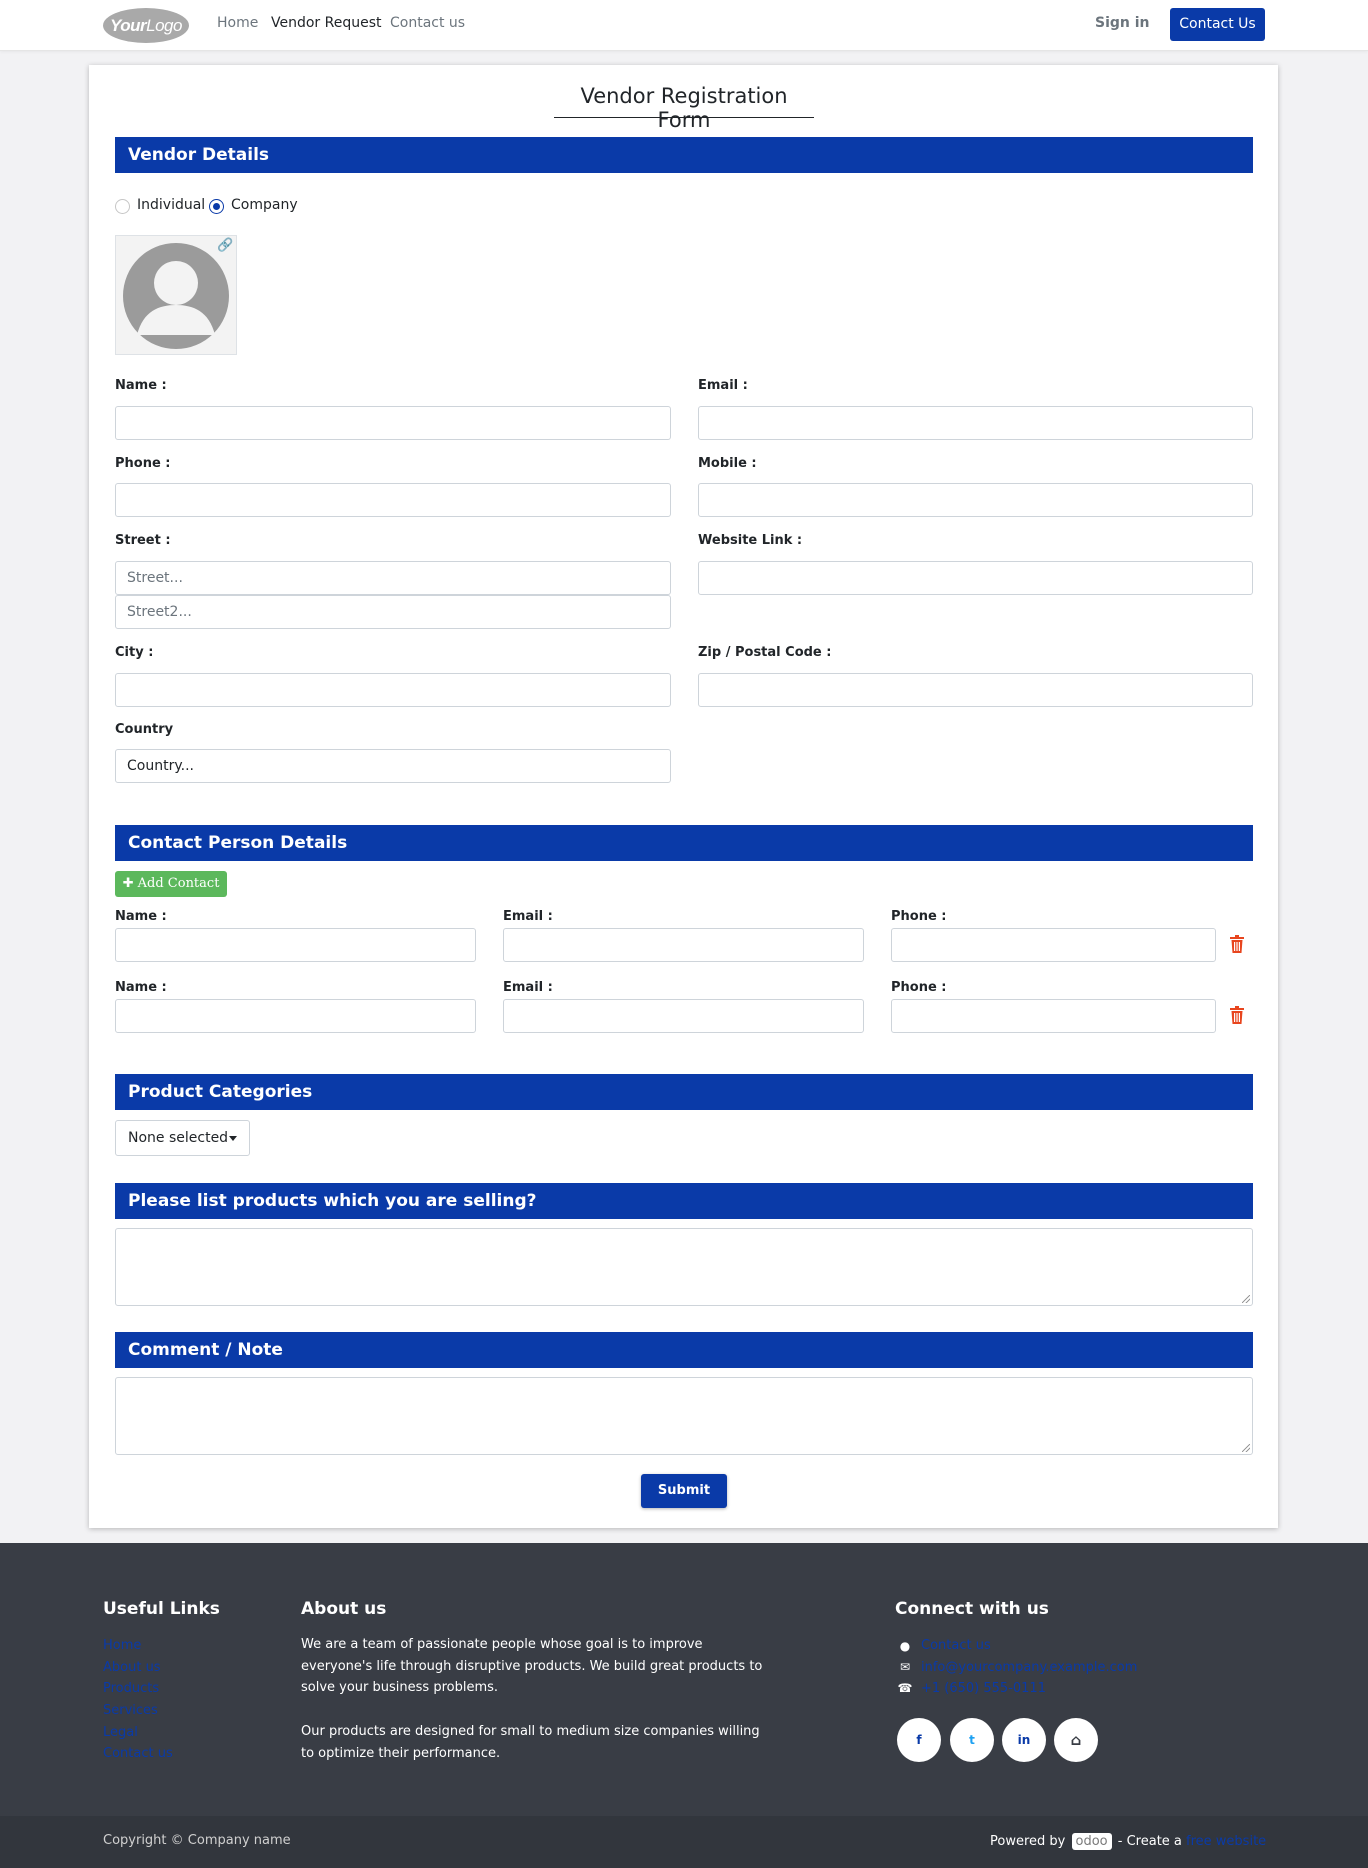 The height and width of the screenshot is (1868, 1368). I want to click on odoo-logo: odoo, so click(1091, 1841).